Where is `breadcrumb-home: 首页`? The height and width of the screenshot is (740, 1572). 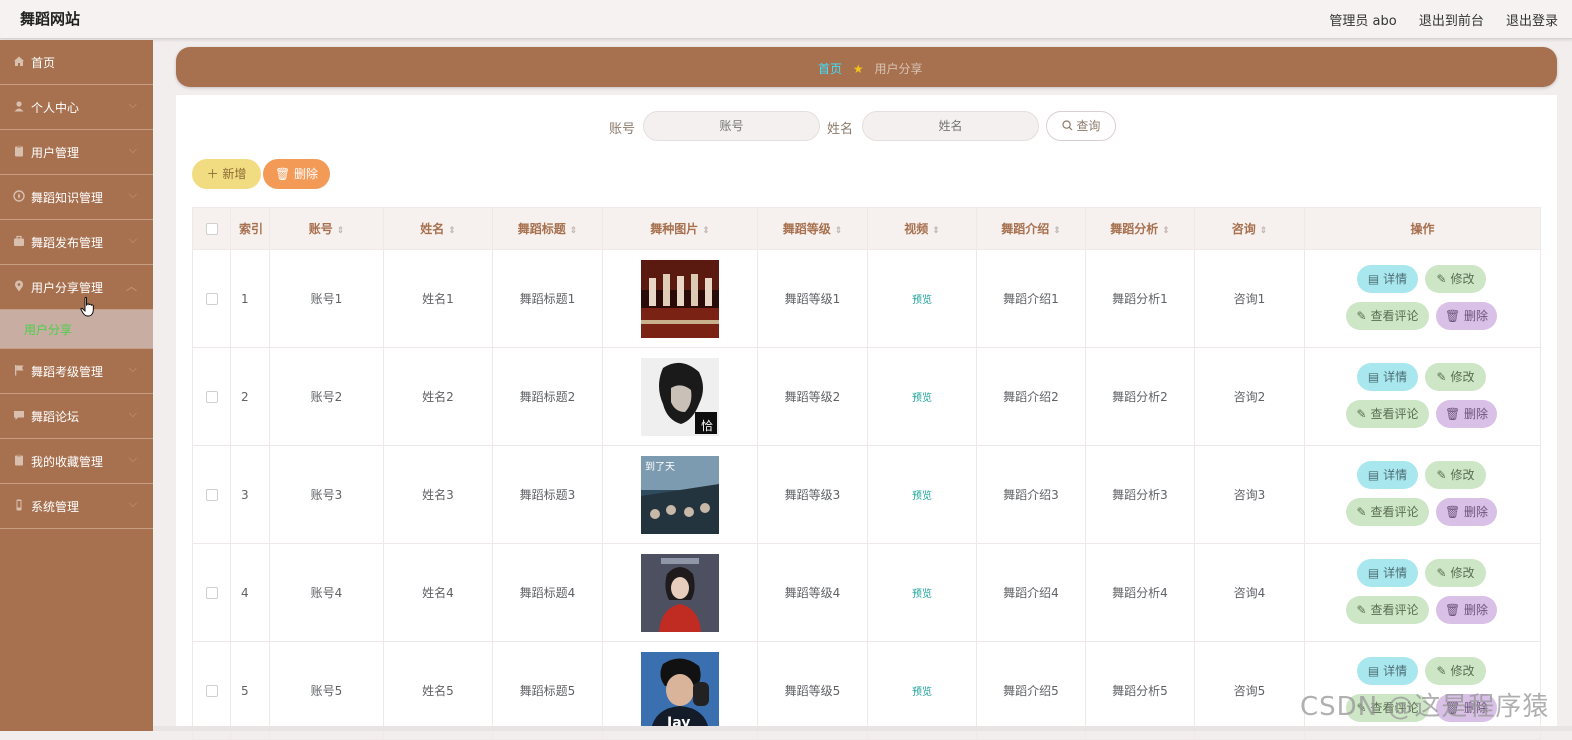
breadcrumb-home: 首页 is located at coordinates (830, 69).